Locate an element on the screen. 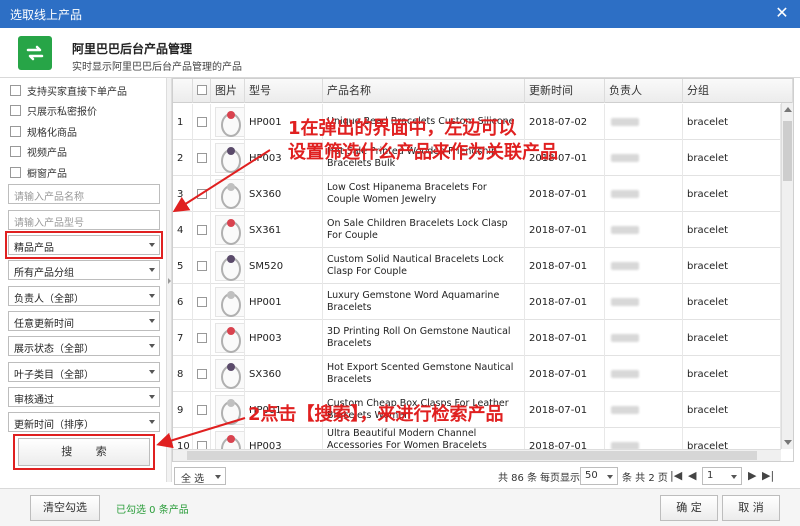 This screenshot has height=526, width=800. col-image: 图片 is located at coordinates (228, 91).